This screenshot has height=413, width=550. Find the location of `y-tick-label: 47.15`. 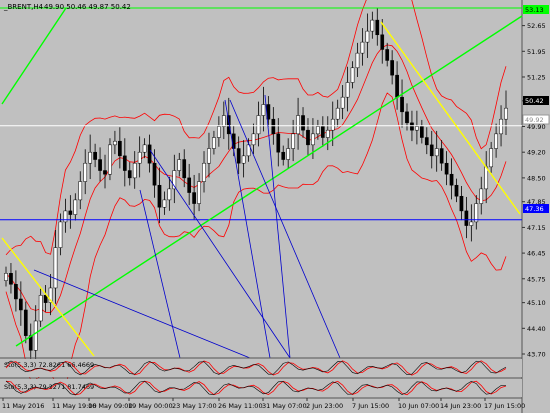

y-tick-label: 47.15 is located at coordinates (536, 228).